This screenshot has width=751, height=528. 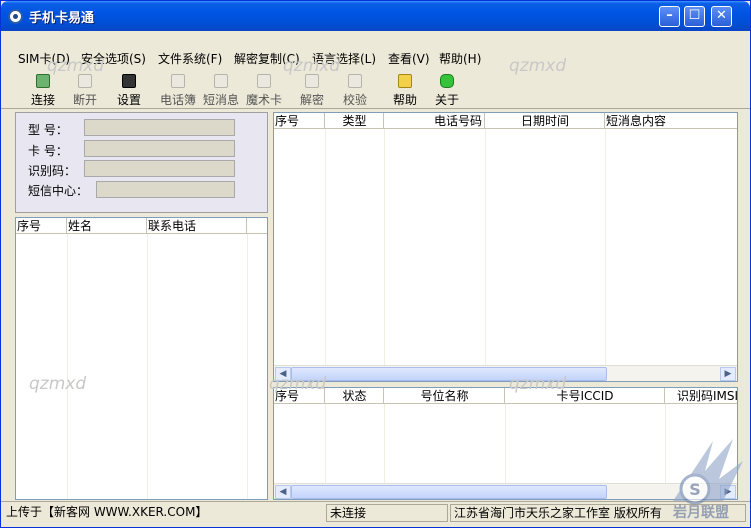 I want to click on help-label: 帮助, so click(x=404, y=100).